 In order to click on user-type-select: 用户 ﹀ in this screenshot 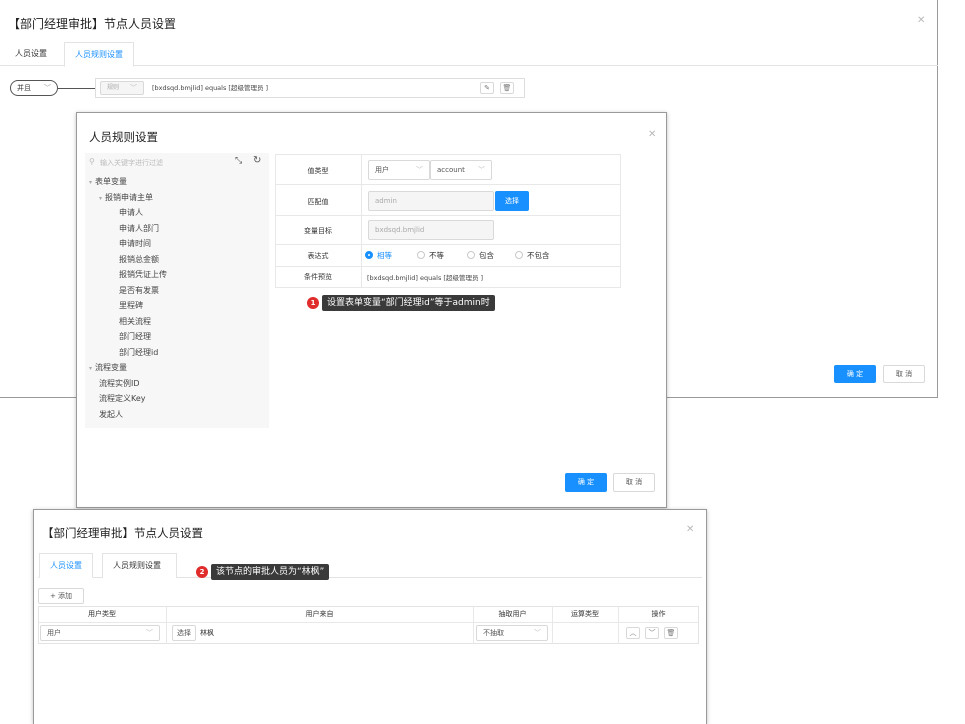, I will do `click(100, 633)`.